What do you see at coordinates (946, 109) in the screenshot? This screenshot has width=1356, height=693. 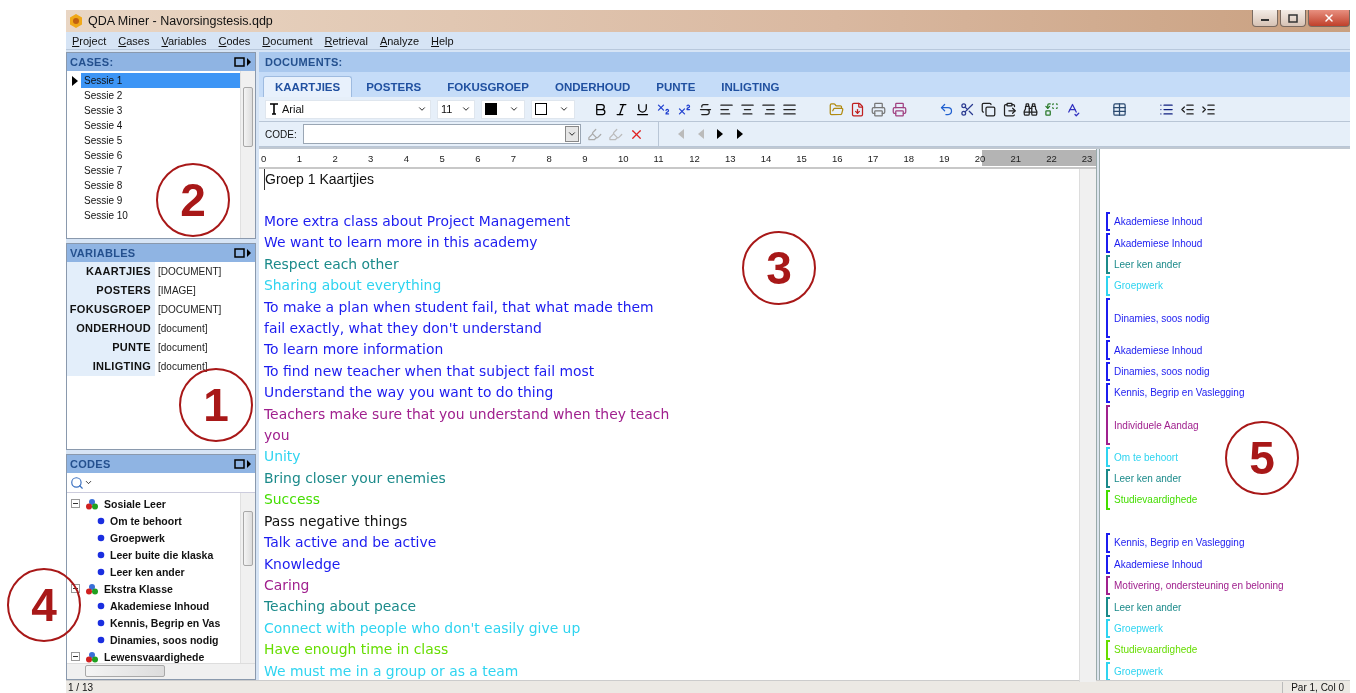 I see `undo-icon` at bounding box center [946, 109].